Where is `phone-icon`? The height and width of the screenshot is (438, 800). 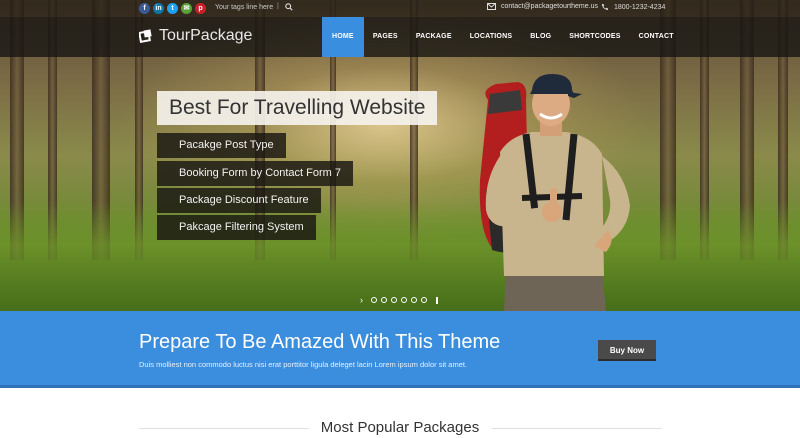 phone-icon is located at coordinates (605, 7).